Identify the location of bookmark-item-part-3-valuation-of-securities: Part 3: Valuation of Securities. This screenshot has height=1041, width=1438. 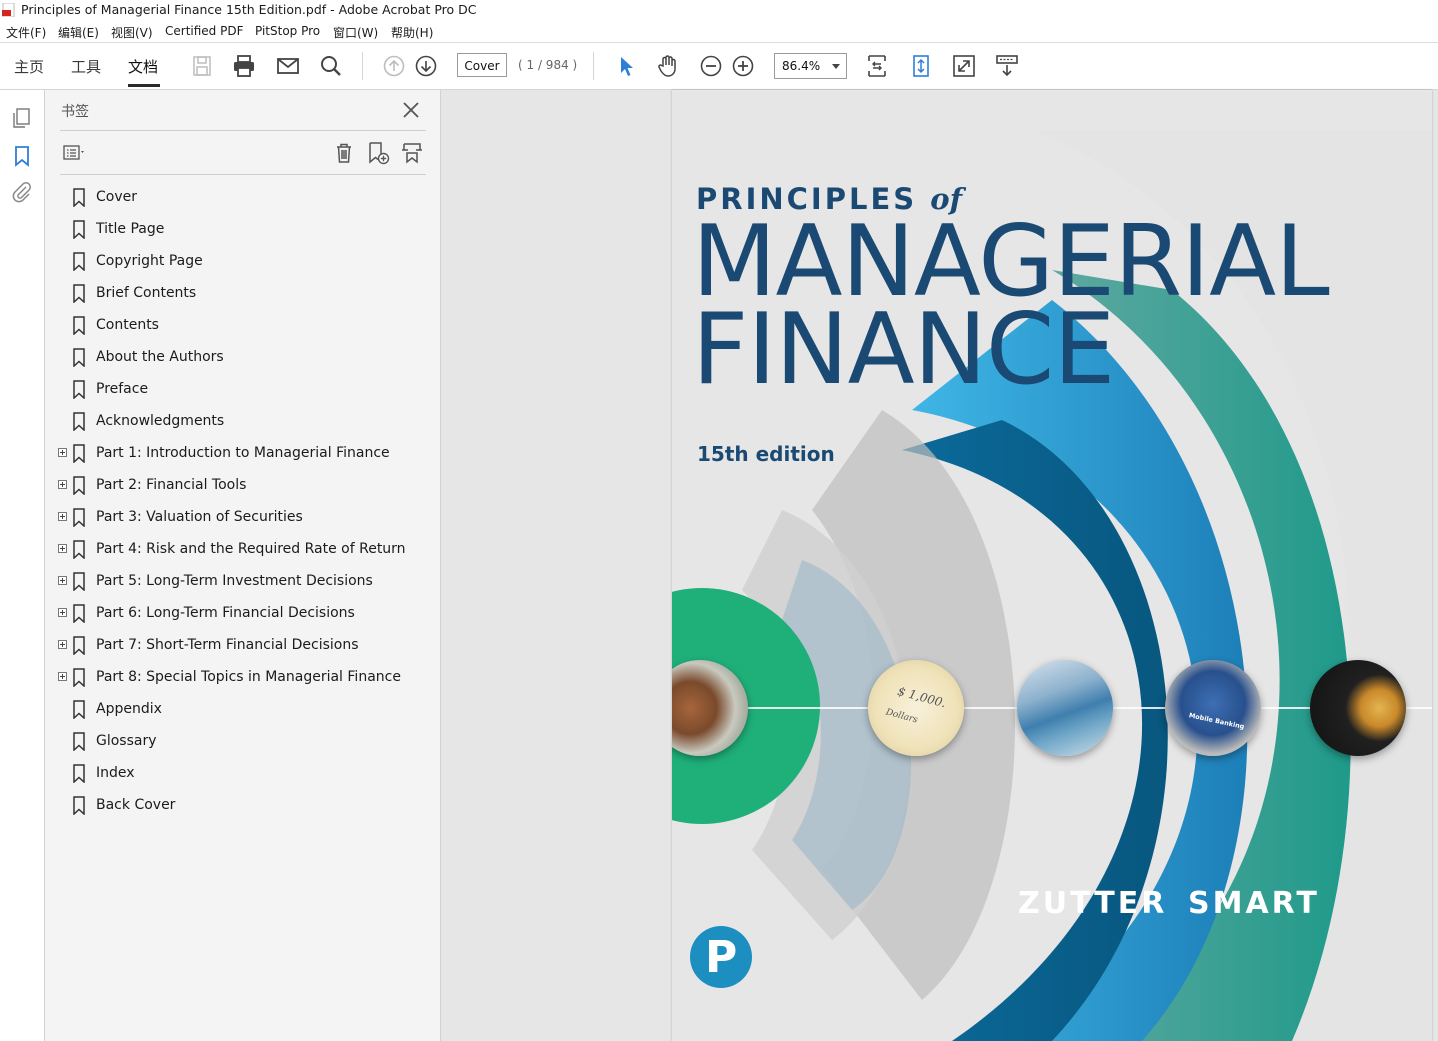
(242, 518).